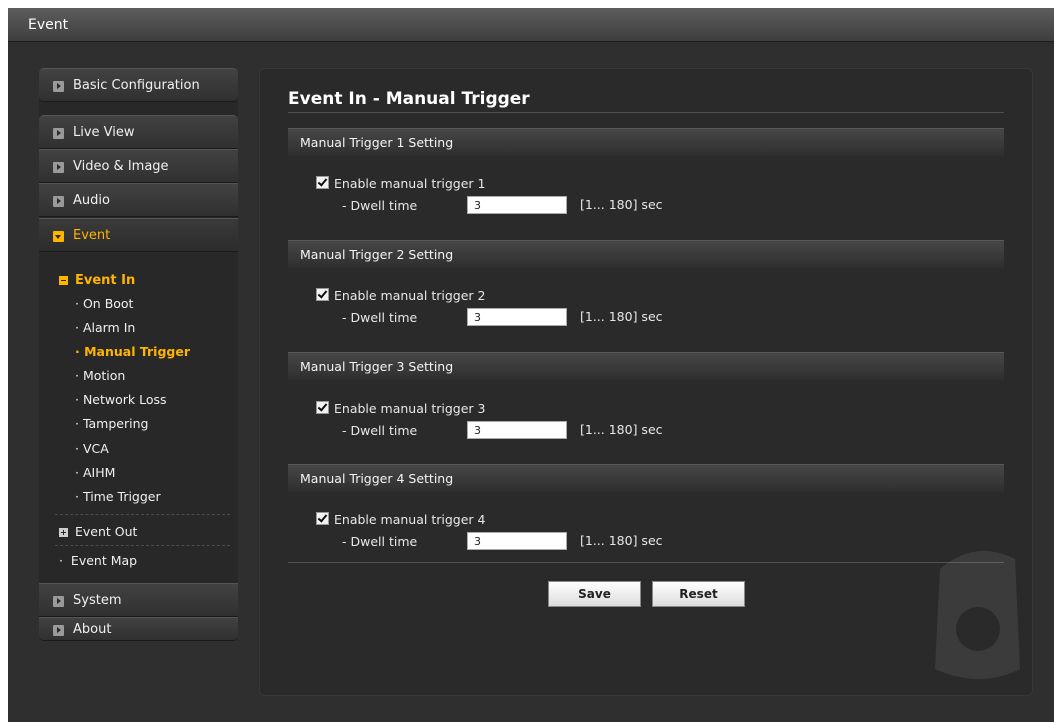  I want to click on window-title: Event, so click(48, 25).